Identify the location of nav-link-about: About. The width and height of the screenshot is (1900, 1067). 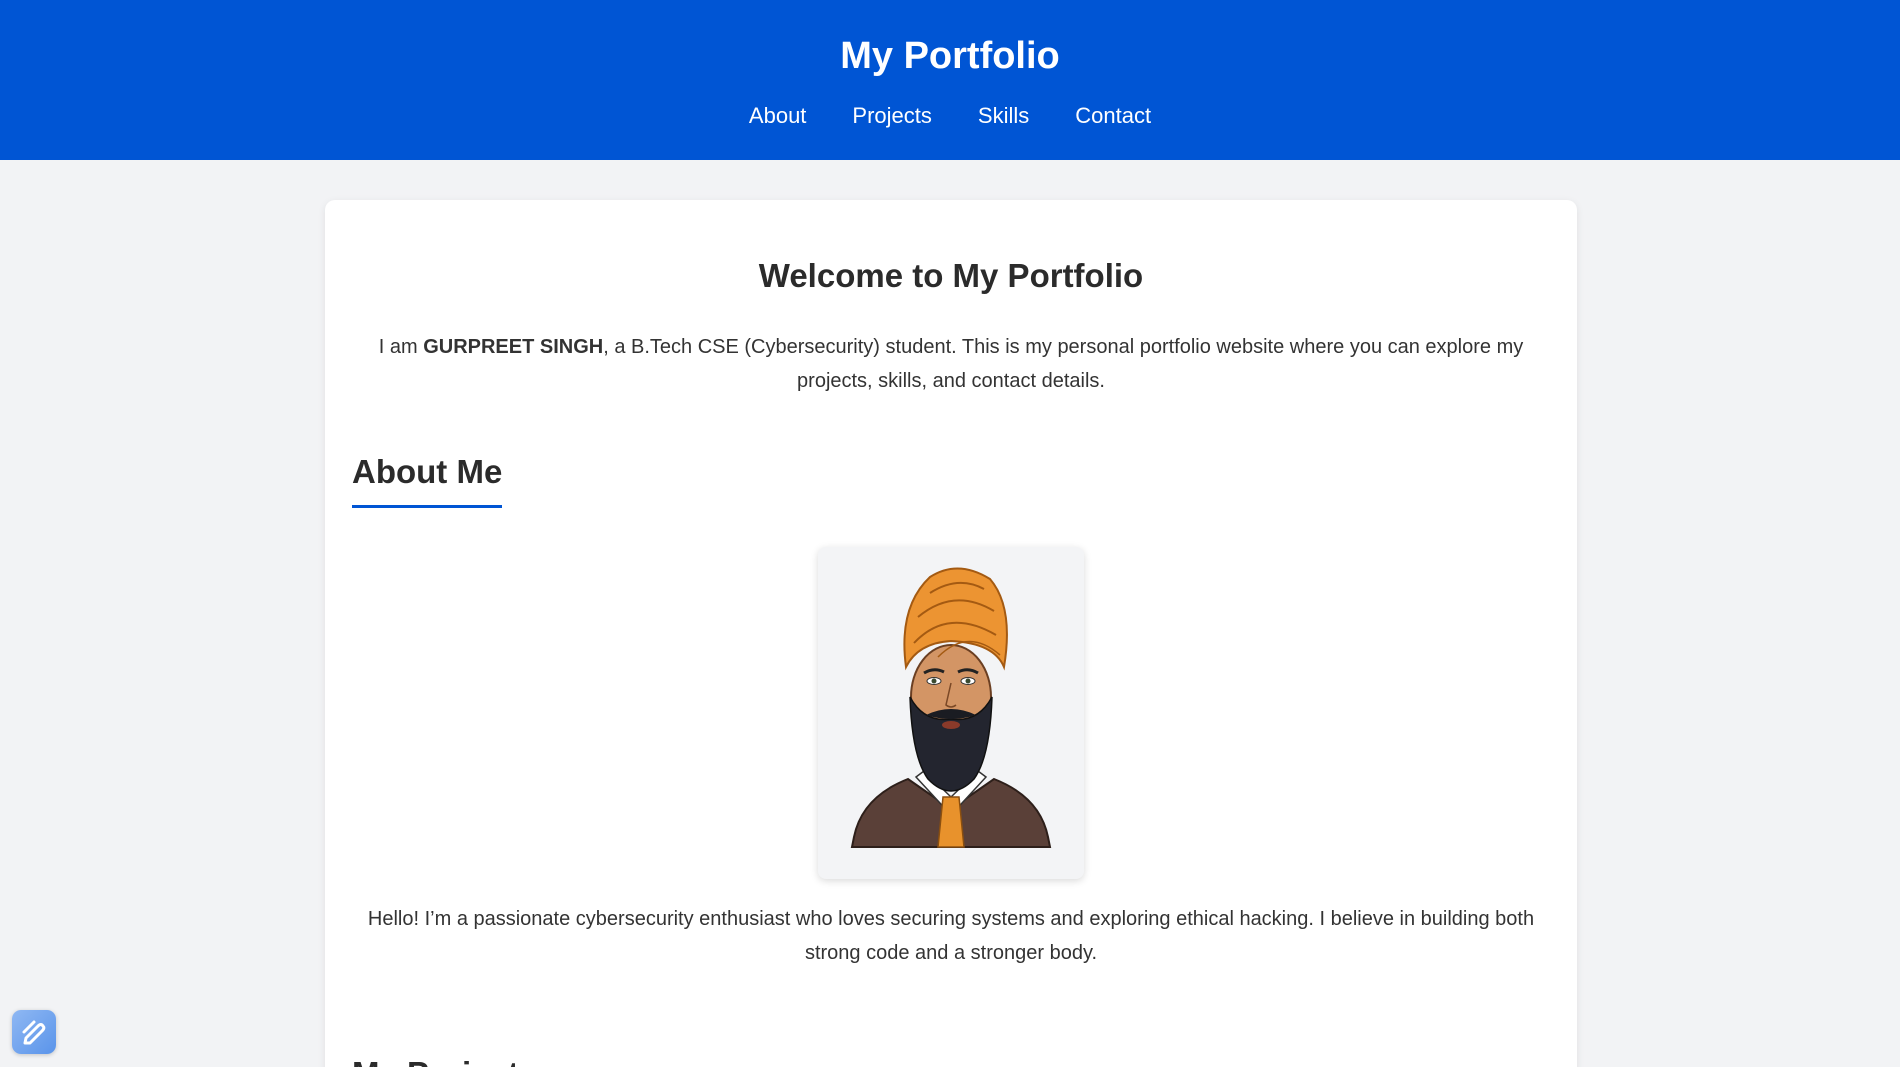
(778, 116).